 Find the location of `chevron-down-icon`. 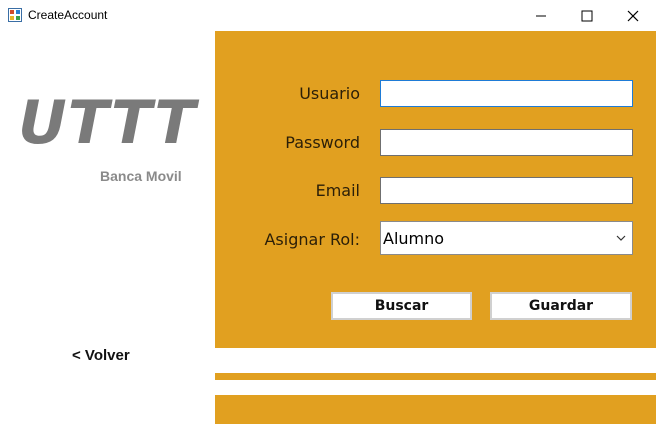

chevron-down-icon is located at coordinates (621, 238).